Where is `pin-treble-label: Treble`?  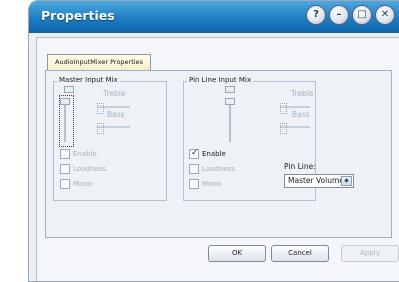 pin-treble-label: Treble is located at coordinates (302, 93).